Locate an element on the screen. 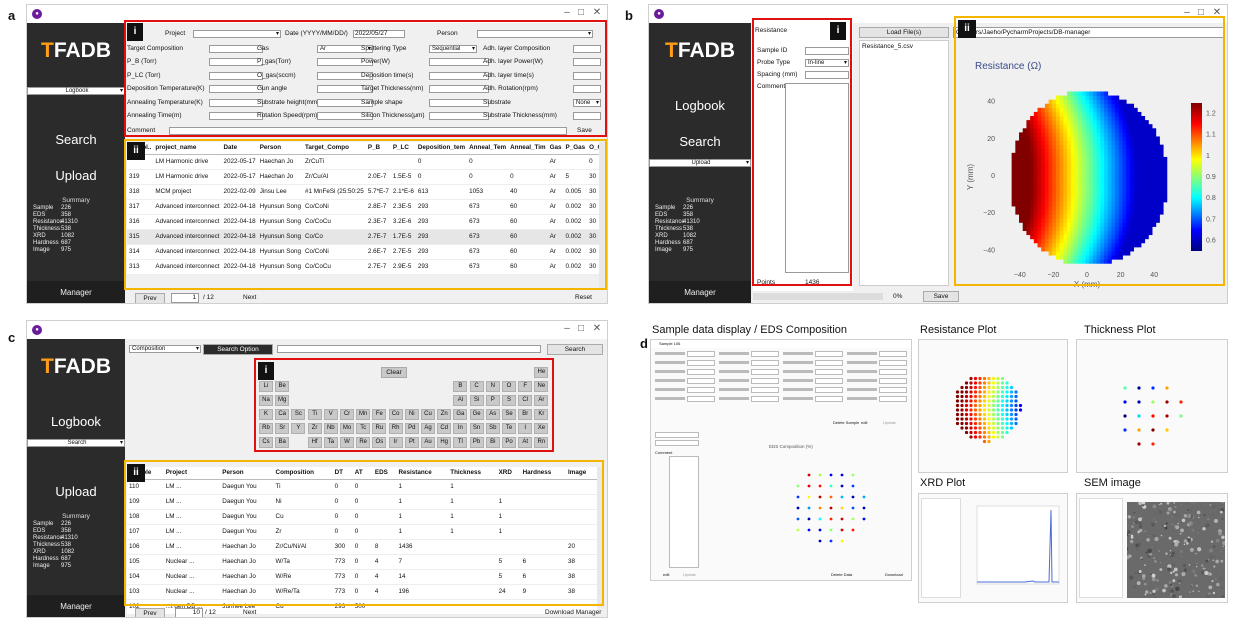 The height and width of the screenshot is (620, 1233). file-item: Resistance_5.csv is located at coordinates (887, 47).